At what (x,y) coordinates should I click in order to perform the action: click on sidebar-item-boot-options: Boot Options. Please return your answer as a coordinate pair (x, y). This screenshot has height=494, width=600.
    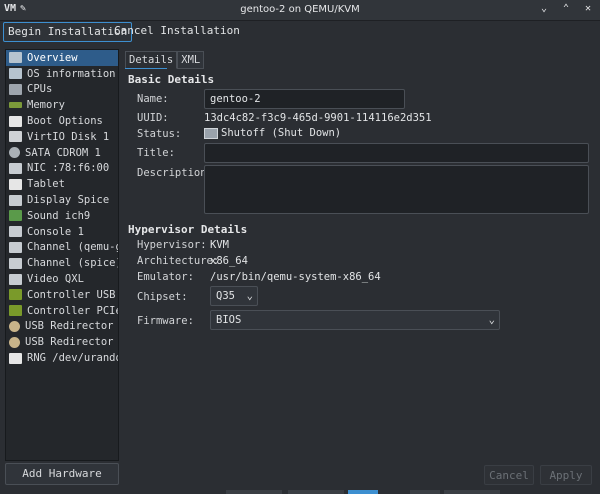
    Looking at the image, I should click on (62, 121).